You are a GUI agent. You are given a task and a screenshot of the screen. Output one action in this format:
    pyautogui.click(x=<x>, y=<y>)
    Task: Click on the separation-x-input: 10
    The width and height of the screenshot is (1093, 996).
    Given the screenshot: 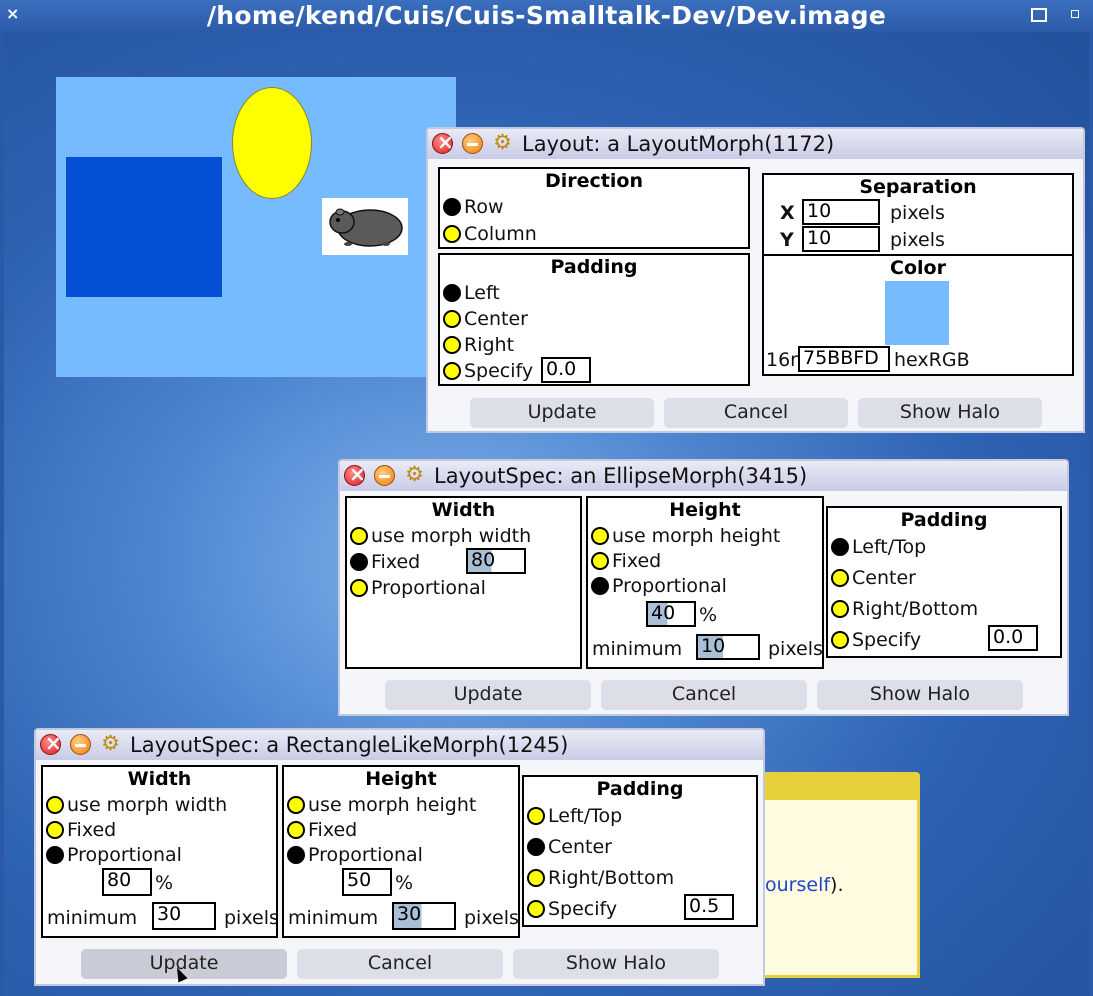 What is the action you would take?
    pyautogui.click(x=841, y=212)
    